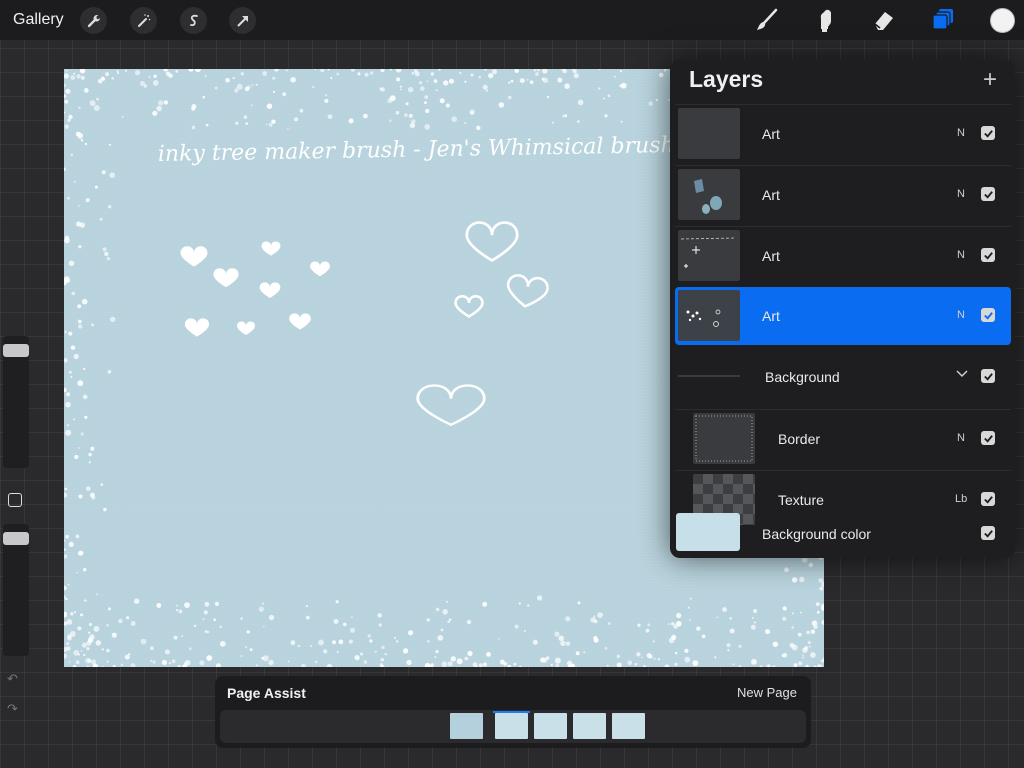  Describe the element at coordinates (961, 499) in the screenshot. I see `blend-mode: Lb` at that location.